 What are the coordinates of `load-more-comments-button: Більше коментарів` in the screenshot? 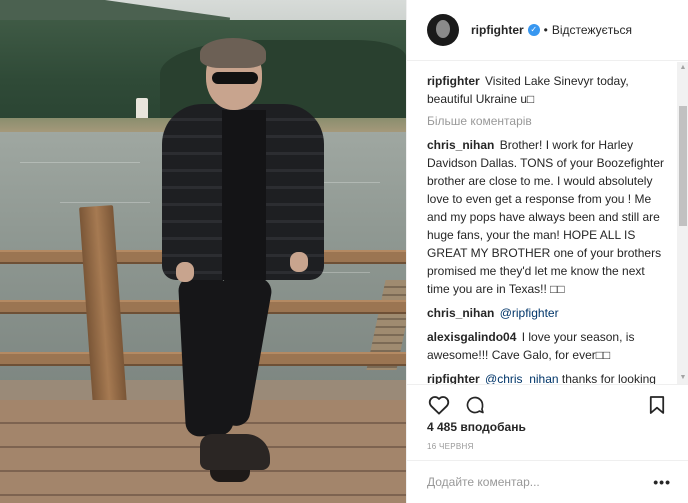 It's located at (546, 121).